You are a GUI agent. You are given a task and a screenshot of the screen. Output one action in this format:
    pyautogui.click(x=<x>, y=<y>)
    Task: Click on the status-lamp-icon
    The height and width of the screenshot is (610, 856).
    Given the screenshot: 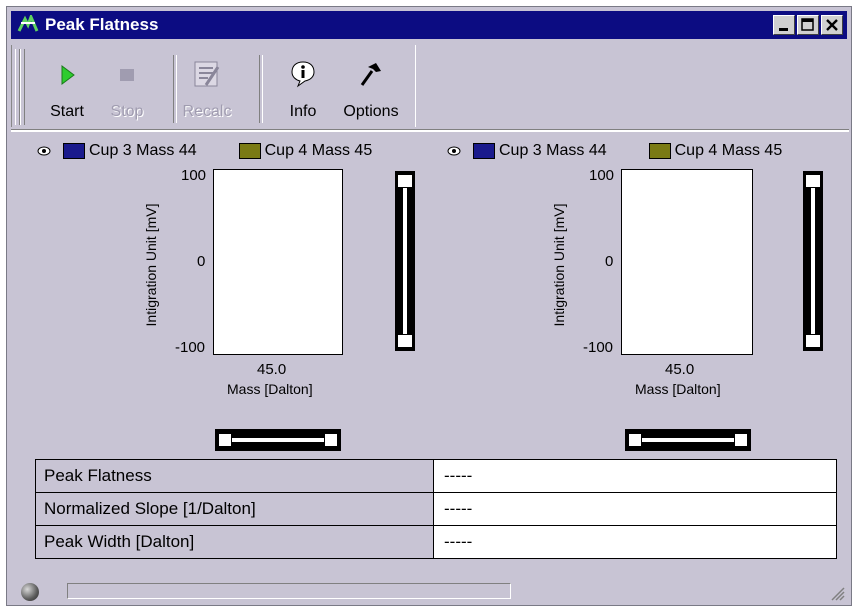 What is the action you would take?
    pyautogui.click(x=30, y=592)
    